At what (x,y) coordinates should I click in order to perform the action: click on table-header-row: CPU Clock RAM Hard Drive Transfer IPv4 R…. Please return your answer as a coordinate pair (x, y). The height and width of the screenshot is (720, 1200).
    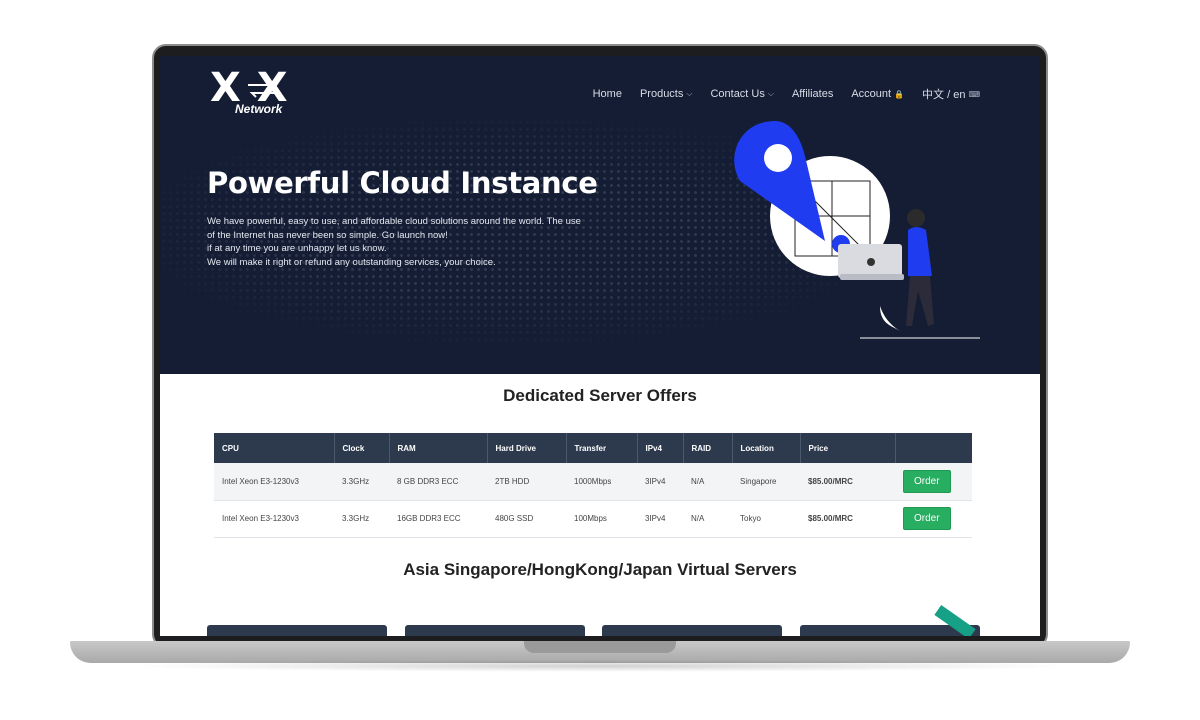
    Looking at the image, I should click on (593, 448).